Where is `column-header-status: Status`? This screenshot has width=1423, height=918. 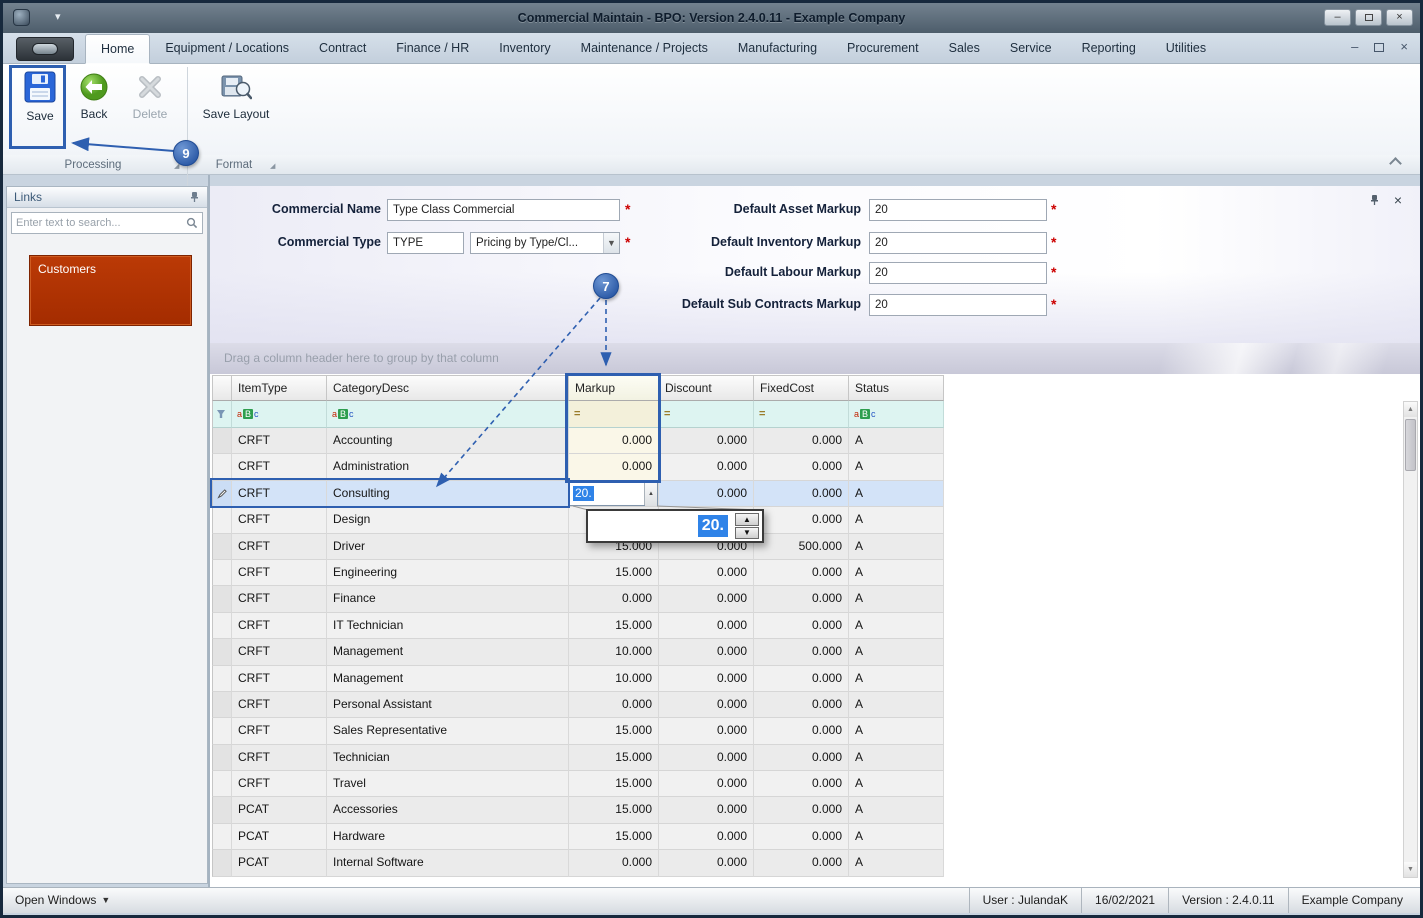
column-header-status: Status is located at coordinates (896, 388).